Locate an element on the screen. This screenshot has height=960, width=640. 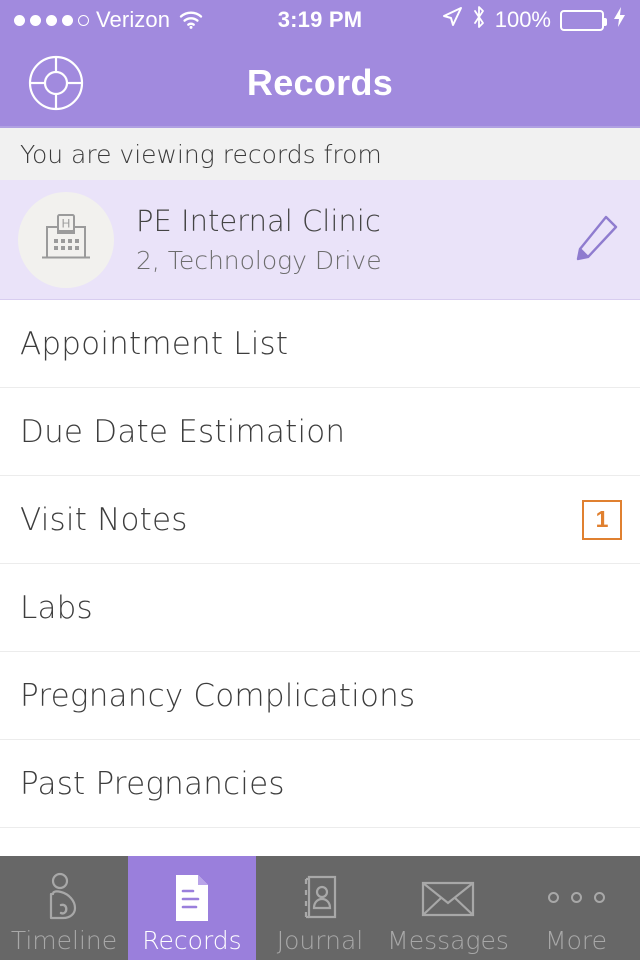
banner-label: You are viewing records from is located at coordinates (201, 154).